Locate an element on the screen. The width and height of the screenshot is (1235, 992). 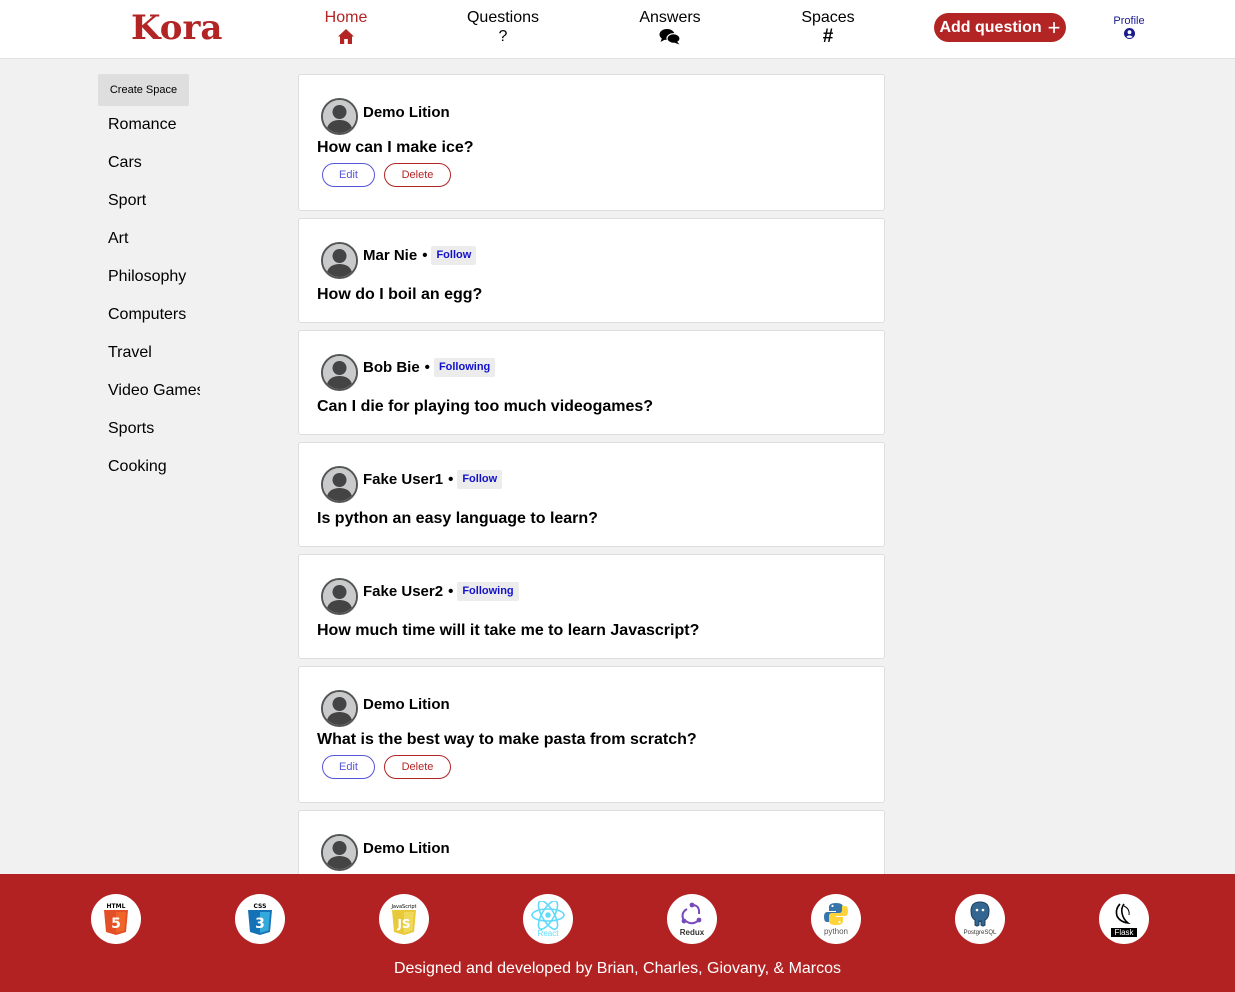
author-line: Fake User1 • Follow is located at coordinates (433, 479).